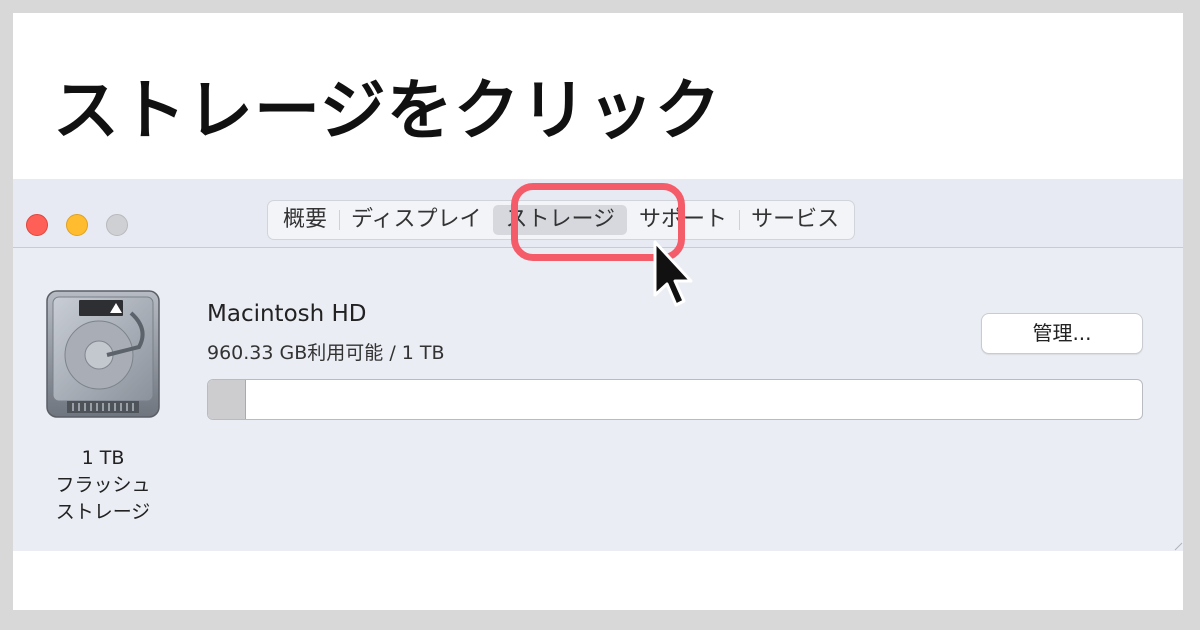 The width and height of the screenshot is (1200, 630). I want to click on resize-corner, so click(1178, 546).